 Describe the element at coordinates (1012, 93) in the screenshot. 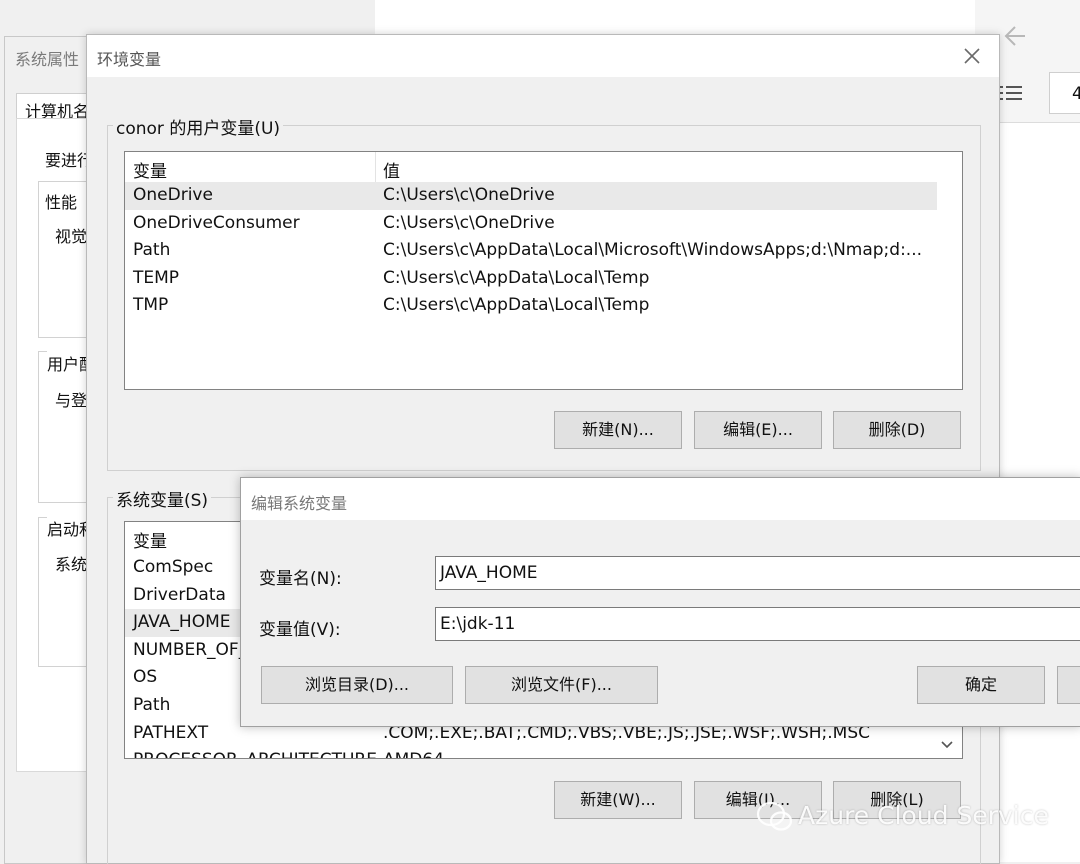

I see `list-view-icon` at that location.